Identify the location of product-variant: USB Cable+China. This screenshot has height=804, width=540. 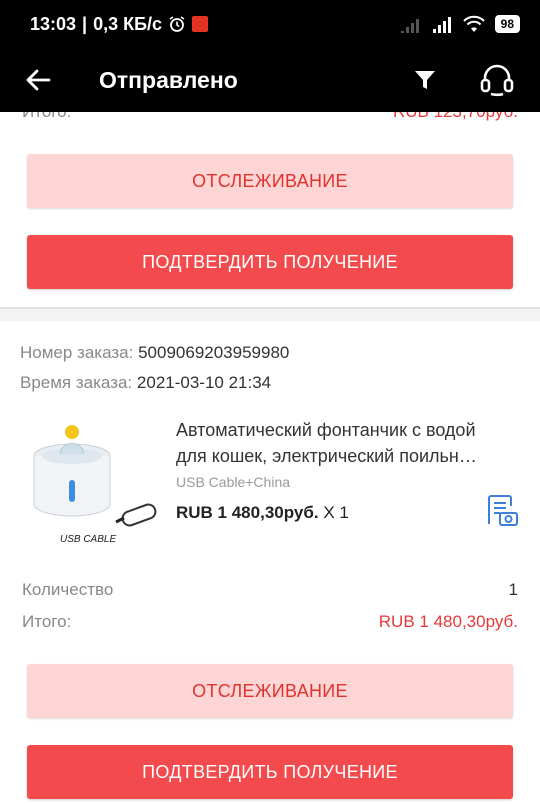
(233, 482).